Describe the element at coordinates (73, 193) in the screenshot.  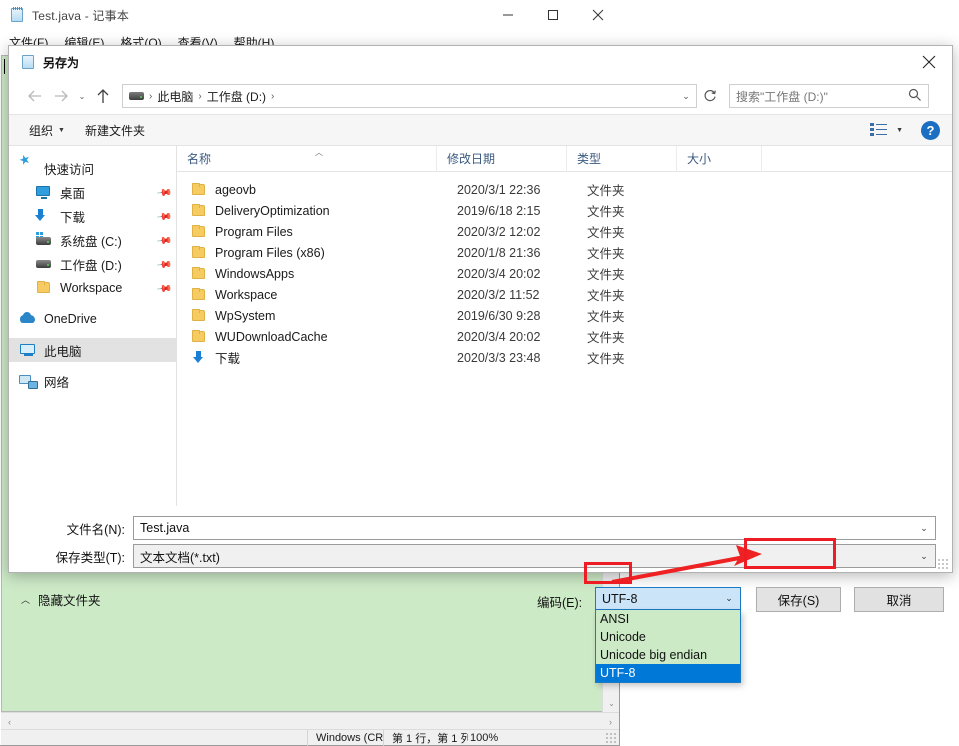
I see `sidebar-item-label: 桌面` at that location.